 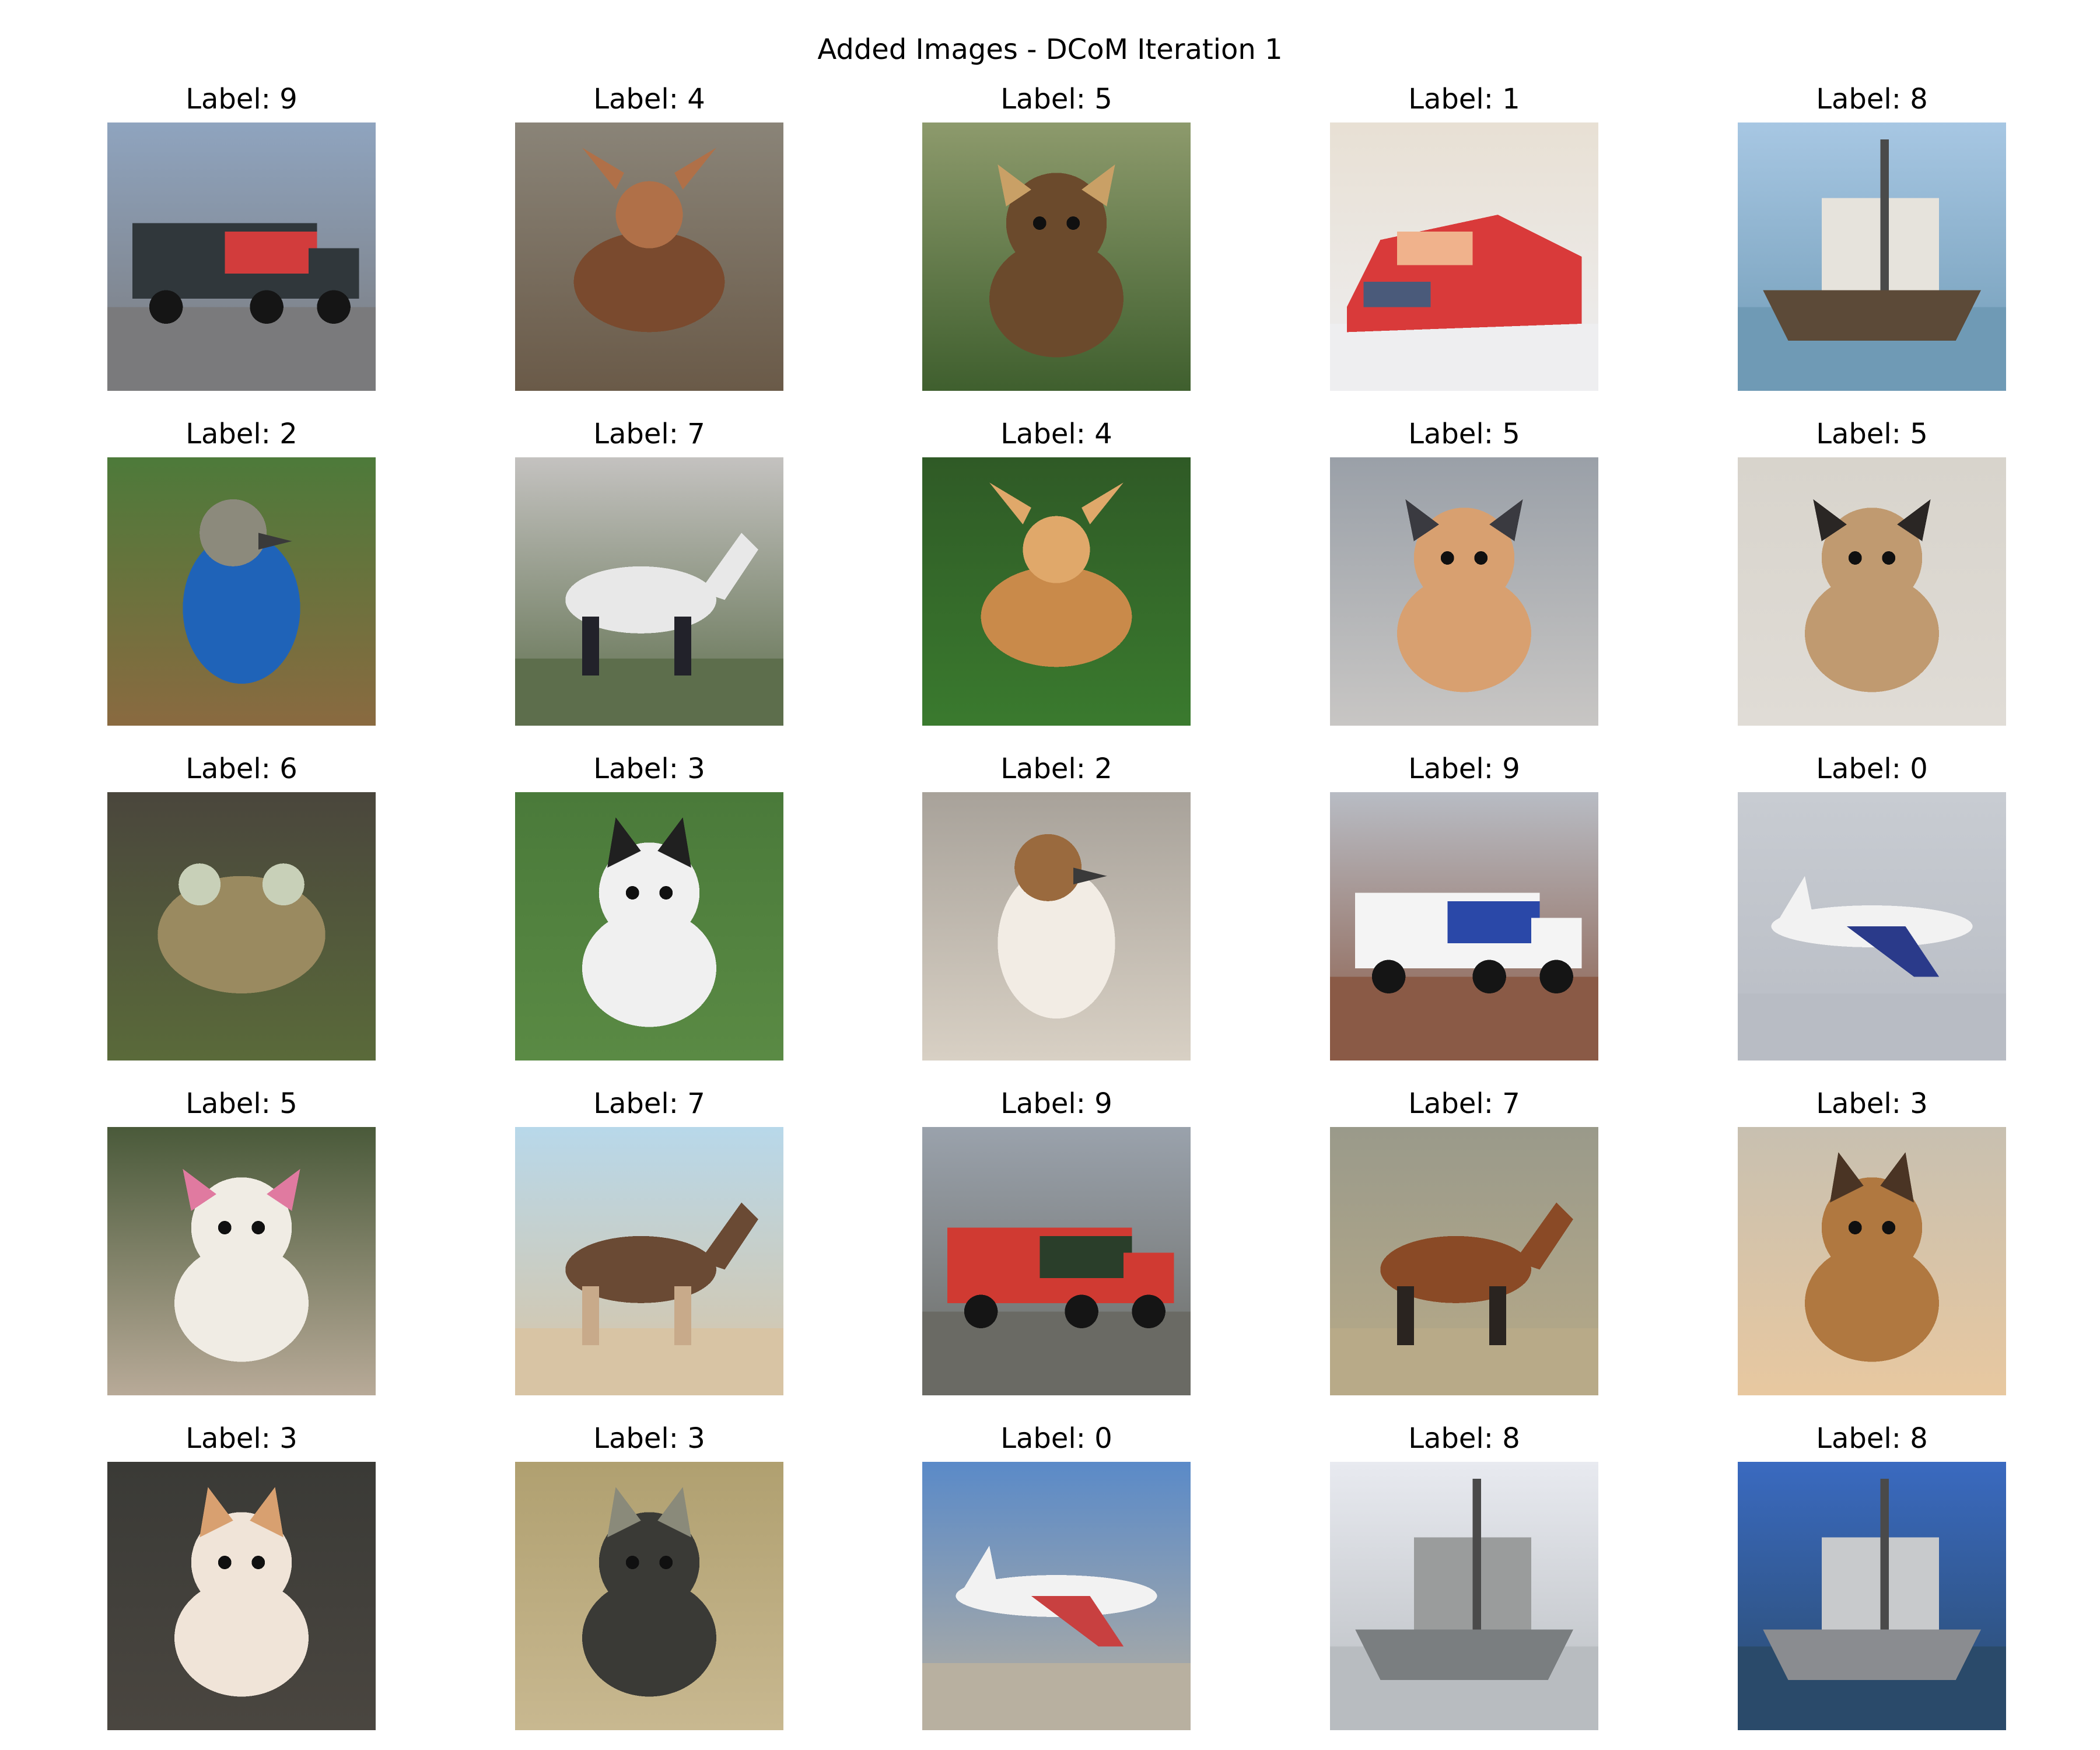 I want to click on image-label: Label: 1, so click(x=1464, y=99).